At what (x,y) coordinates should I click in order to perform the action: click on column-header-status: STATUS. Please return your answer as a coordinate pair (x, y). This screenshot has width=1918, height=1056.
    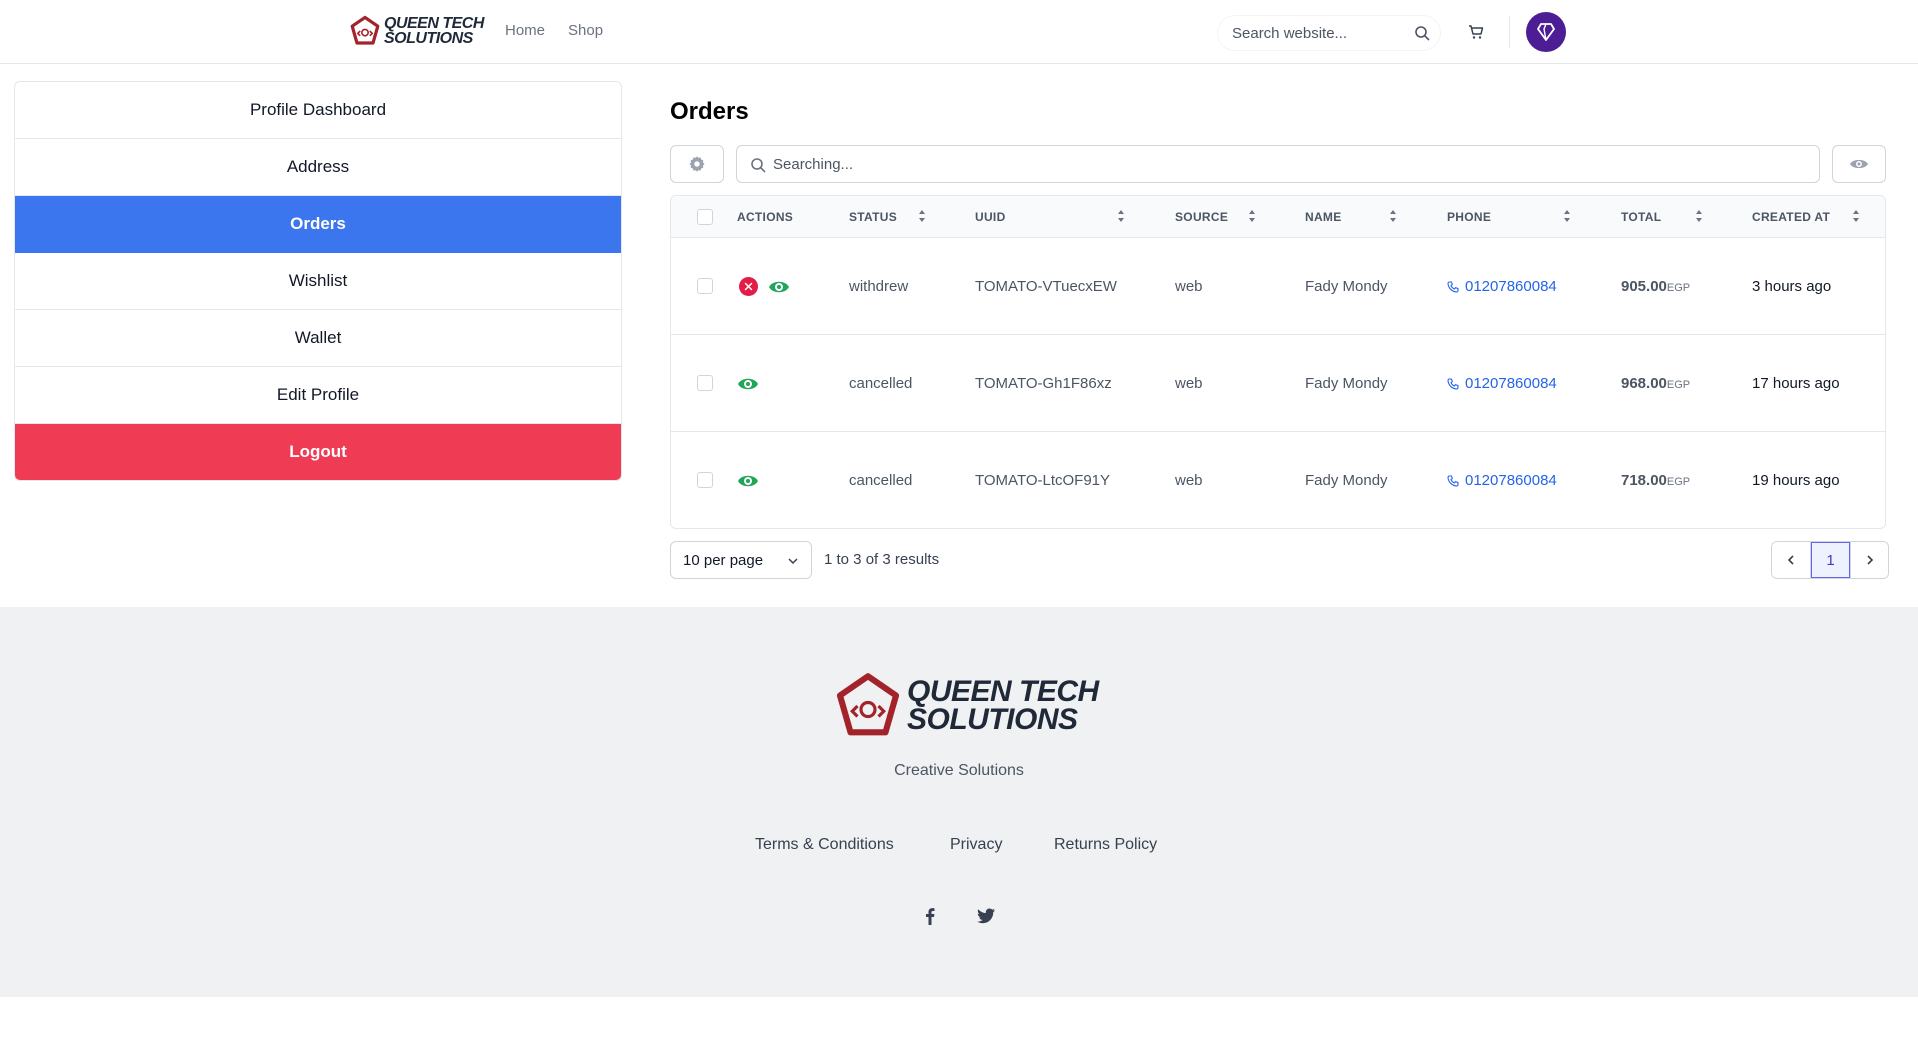
    Looking at the image, I should click on (873, 217).